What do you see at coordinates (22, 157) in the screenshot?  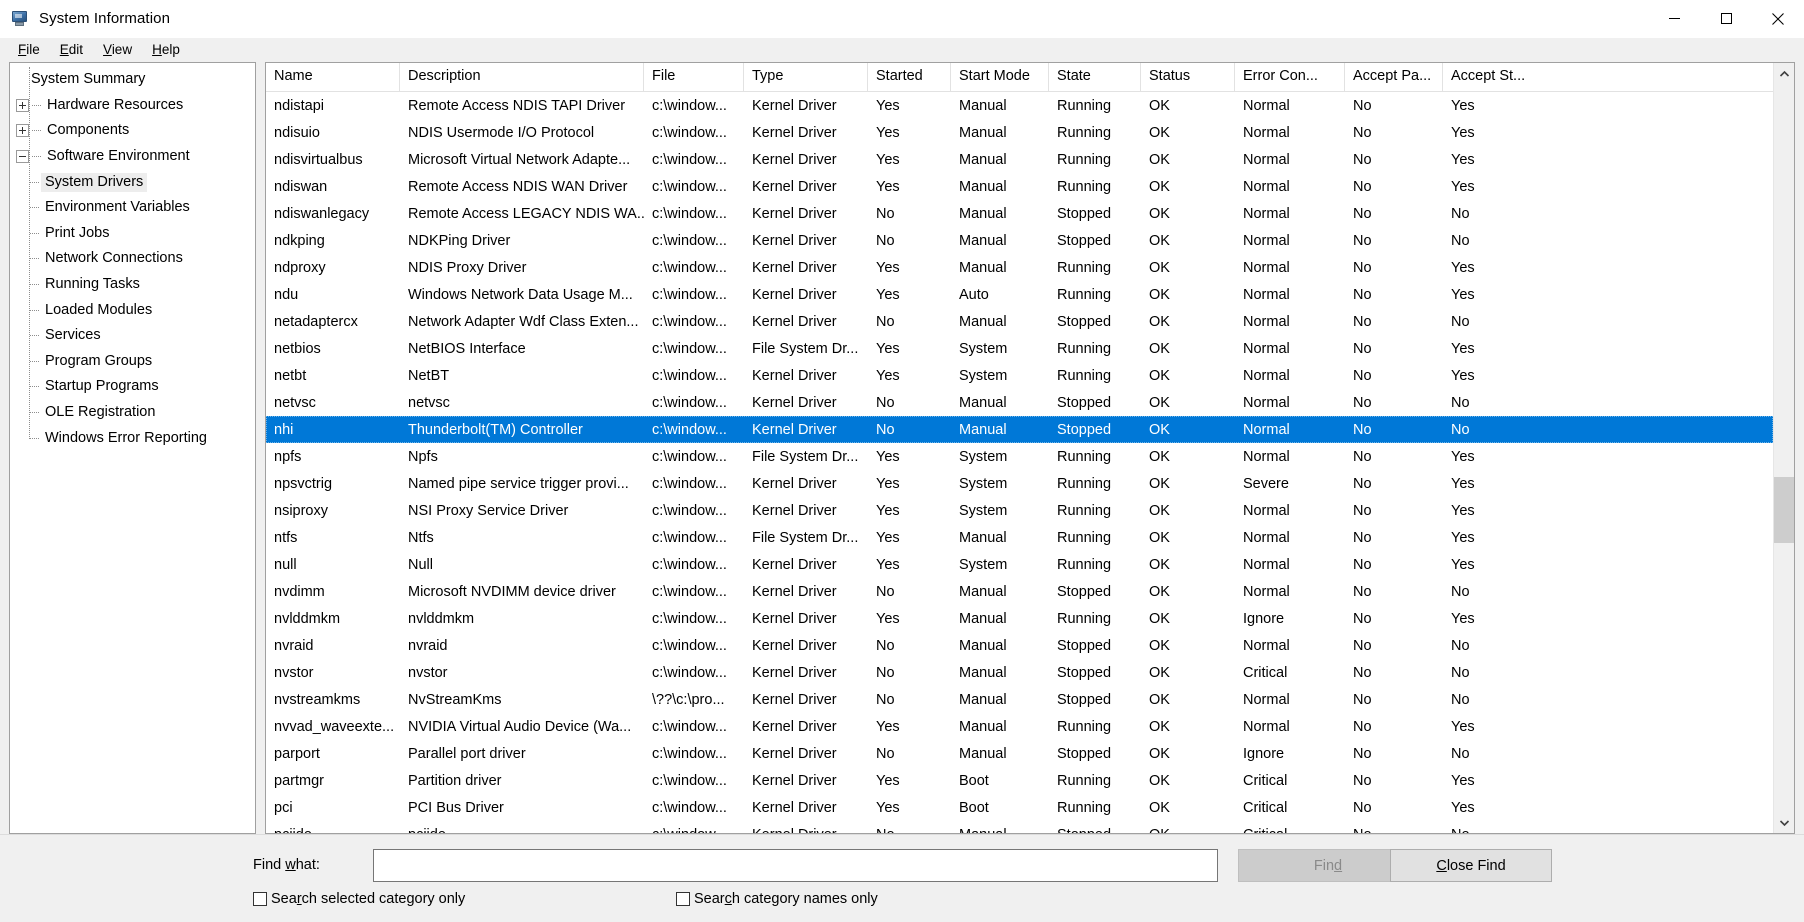 I see `collapse-icon` at bounding box center [22, 157].